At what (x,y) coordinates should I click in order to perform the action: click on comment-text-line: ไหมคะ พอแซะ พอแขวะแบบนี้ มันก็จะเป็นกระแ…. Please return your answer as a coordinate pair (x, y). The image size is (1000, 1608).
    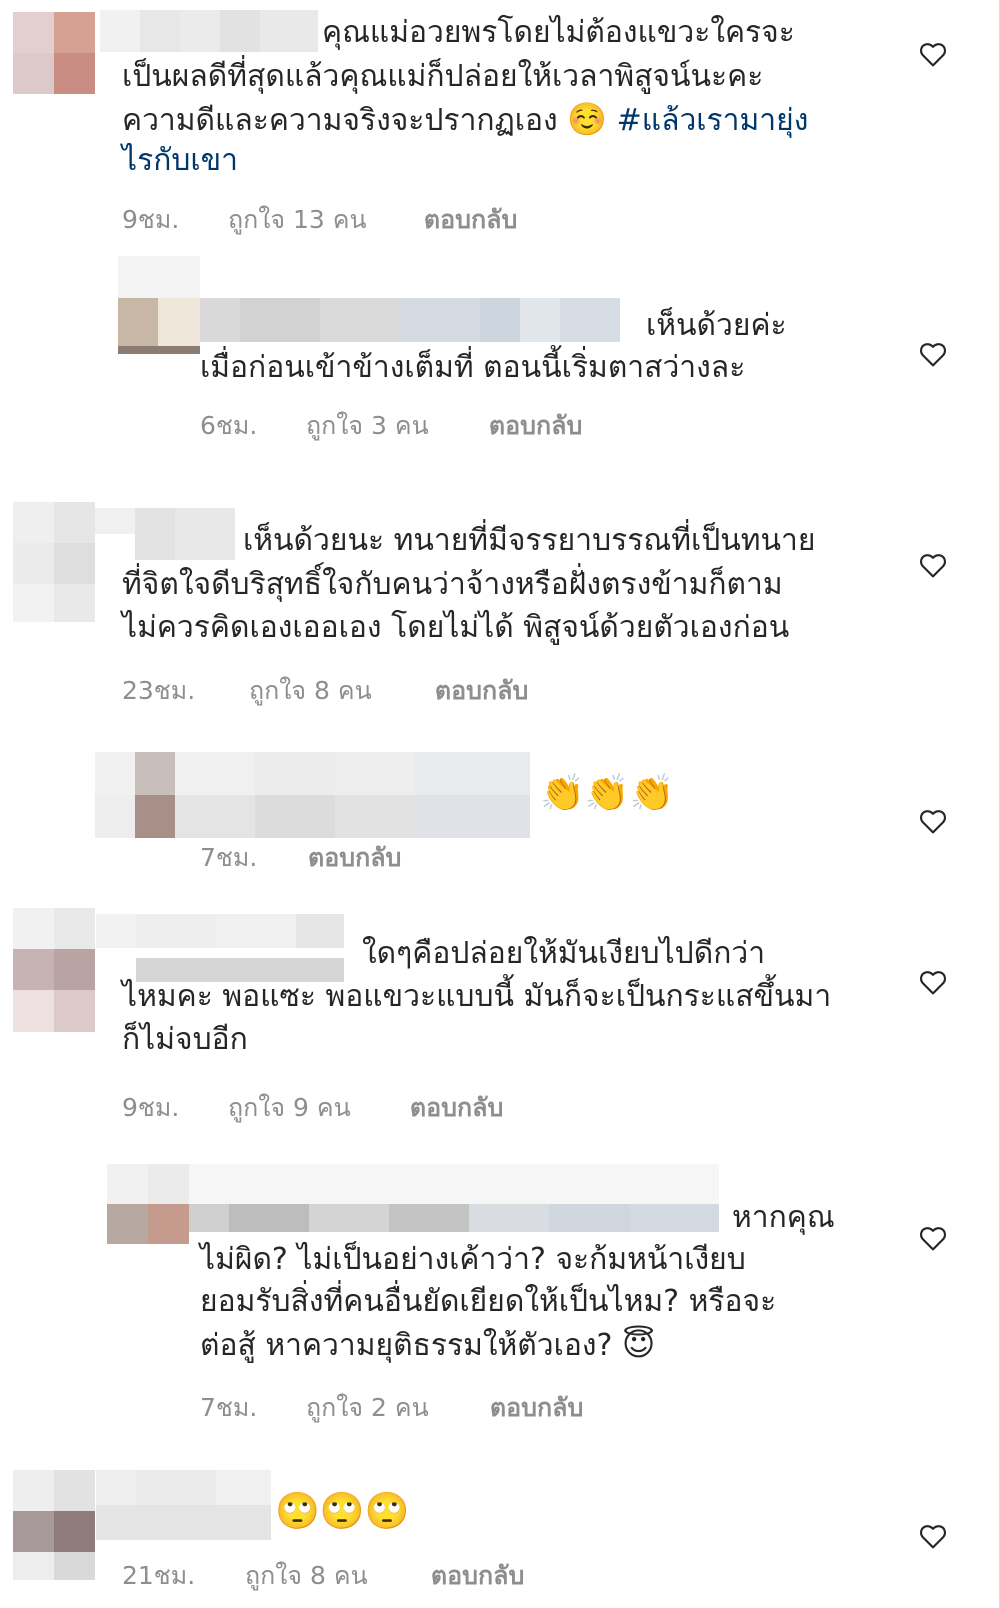
    Looking at the image, I should click on (477, 996).